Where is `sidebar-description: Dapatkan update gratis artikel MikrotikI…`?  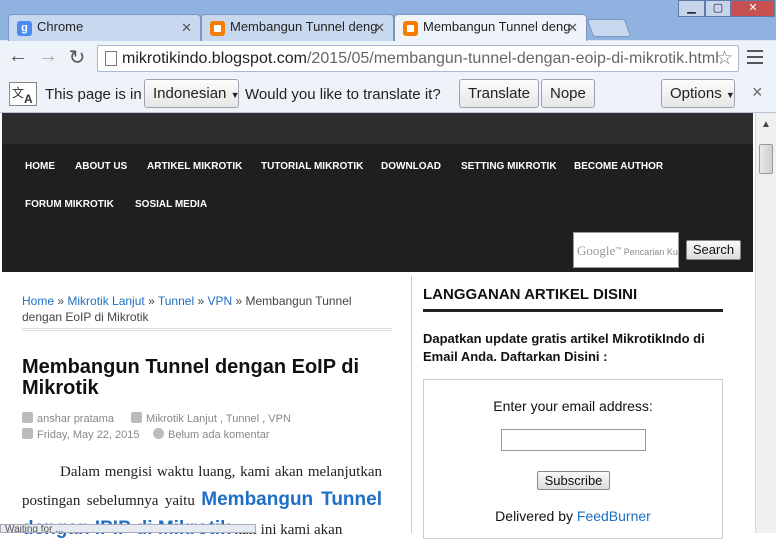 sidebar-description: Dapatkan update gratis artikel MikrotikI… is located at coordinates (564, 347).